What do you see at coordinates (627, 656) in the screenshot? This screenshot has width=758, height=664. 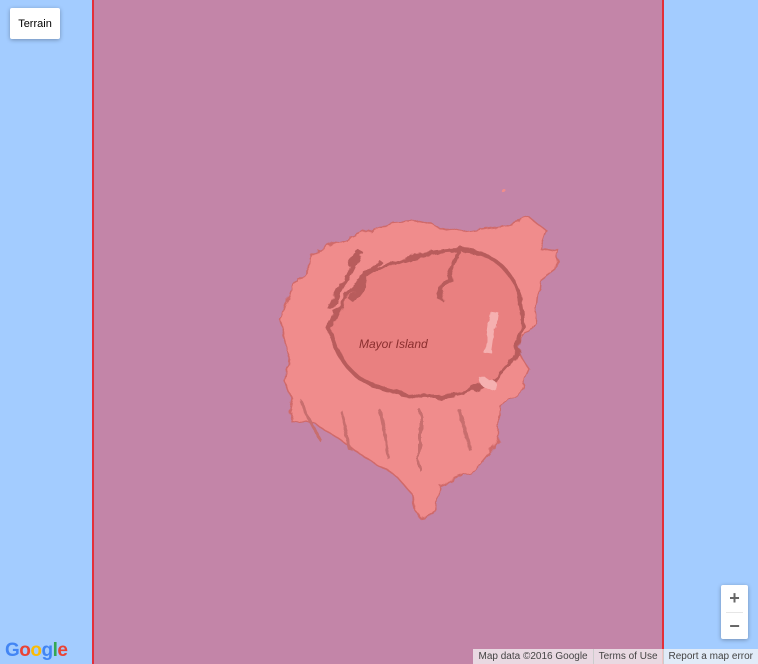 I see `terms-of-use-link: Terms of Use` at bounding box center [627, 656].